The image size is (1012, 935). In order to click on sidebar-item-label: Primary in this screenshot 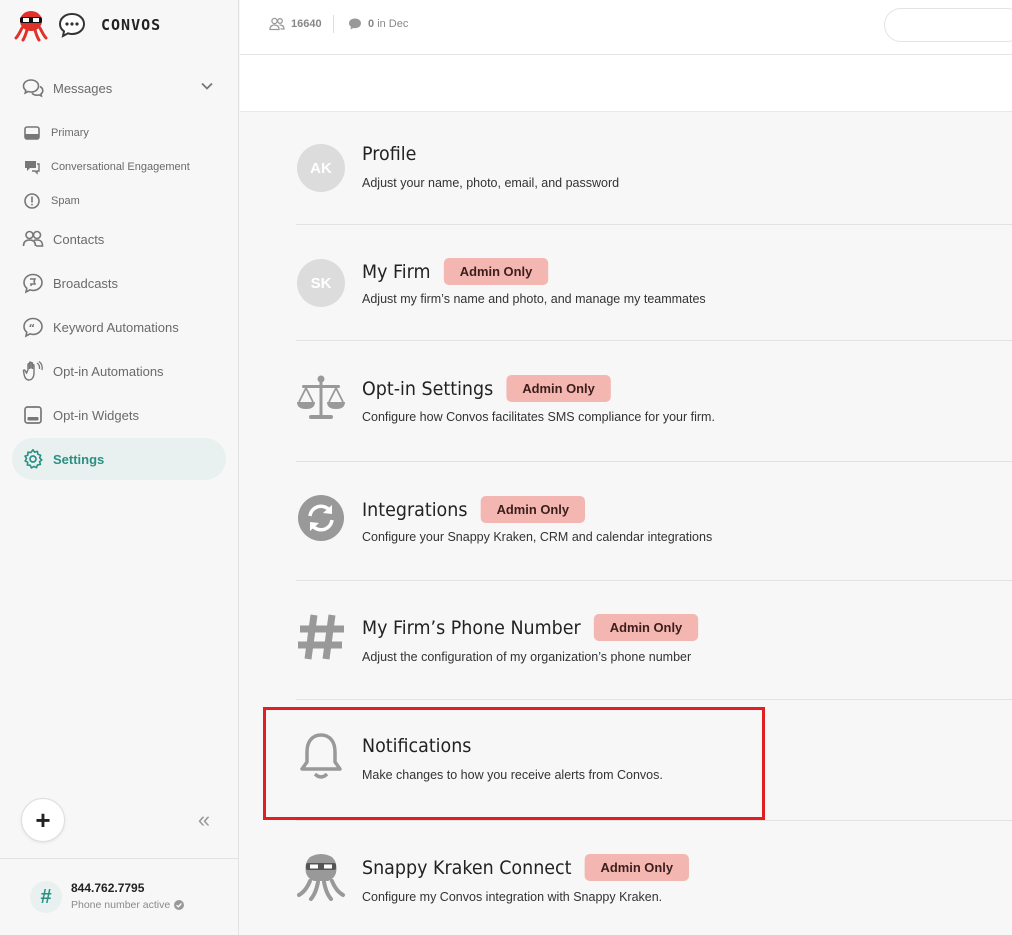, I will do `click(70, 133)`.